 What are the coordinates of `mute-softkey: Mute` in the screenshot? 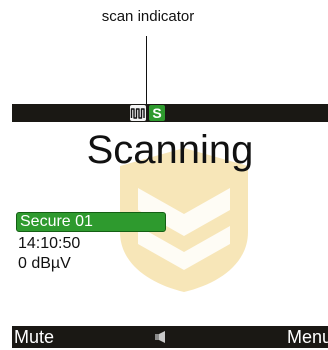 It's located at (34, 337).